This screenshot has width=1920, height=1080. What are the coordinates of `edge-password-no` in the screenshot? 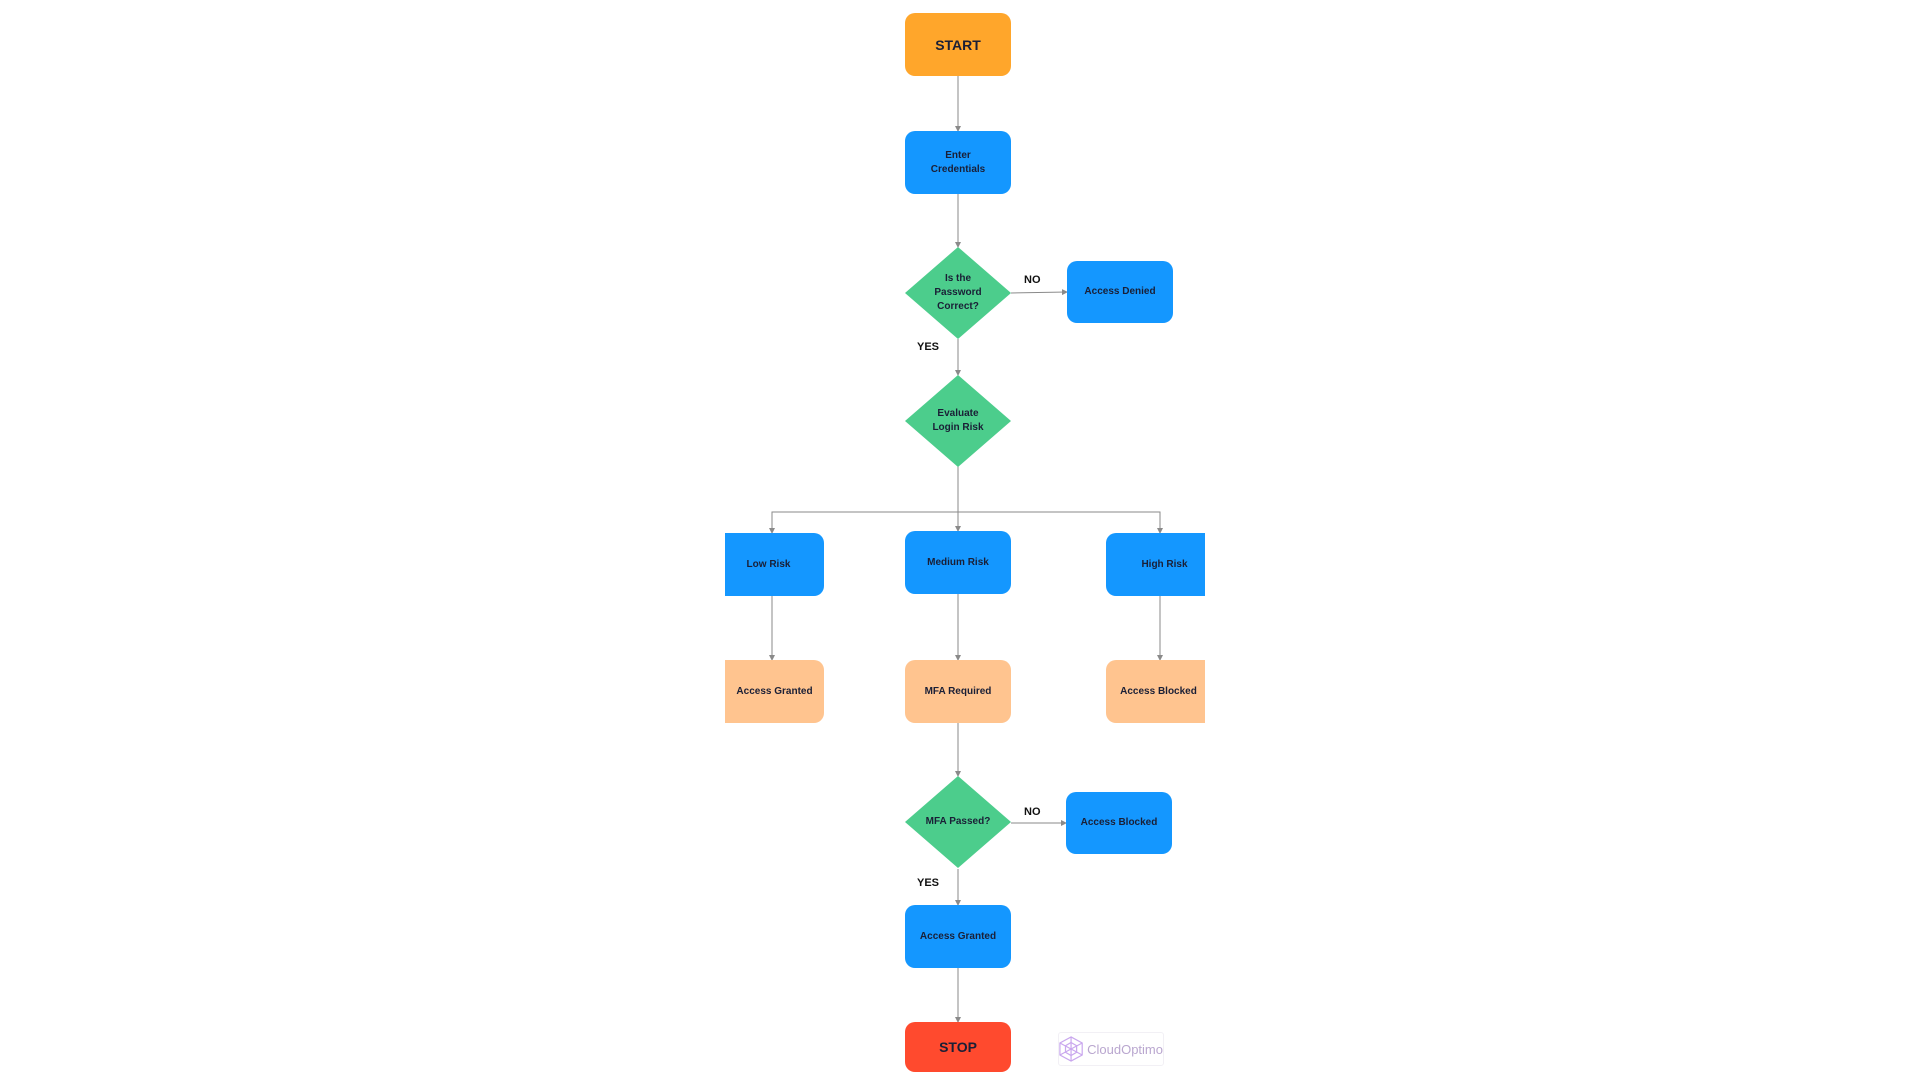 It's located at (1039, 292).